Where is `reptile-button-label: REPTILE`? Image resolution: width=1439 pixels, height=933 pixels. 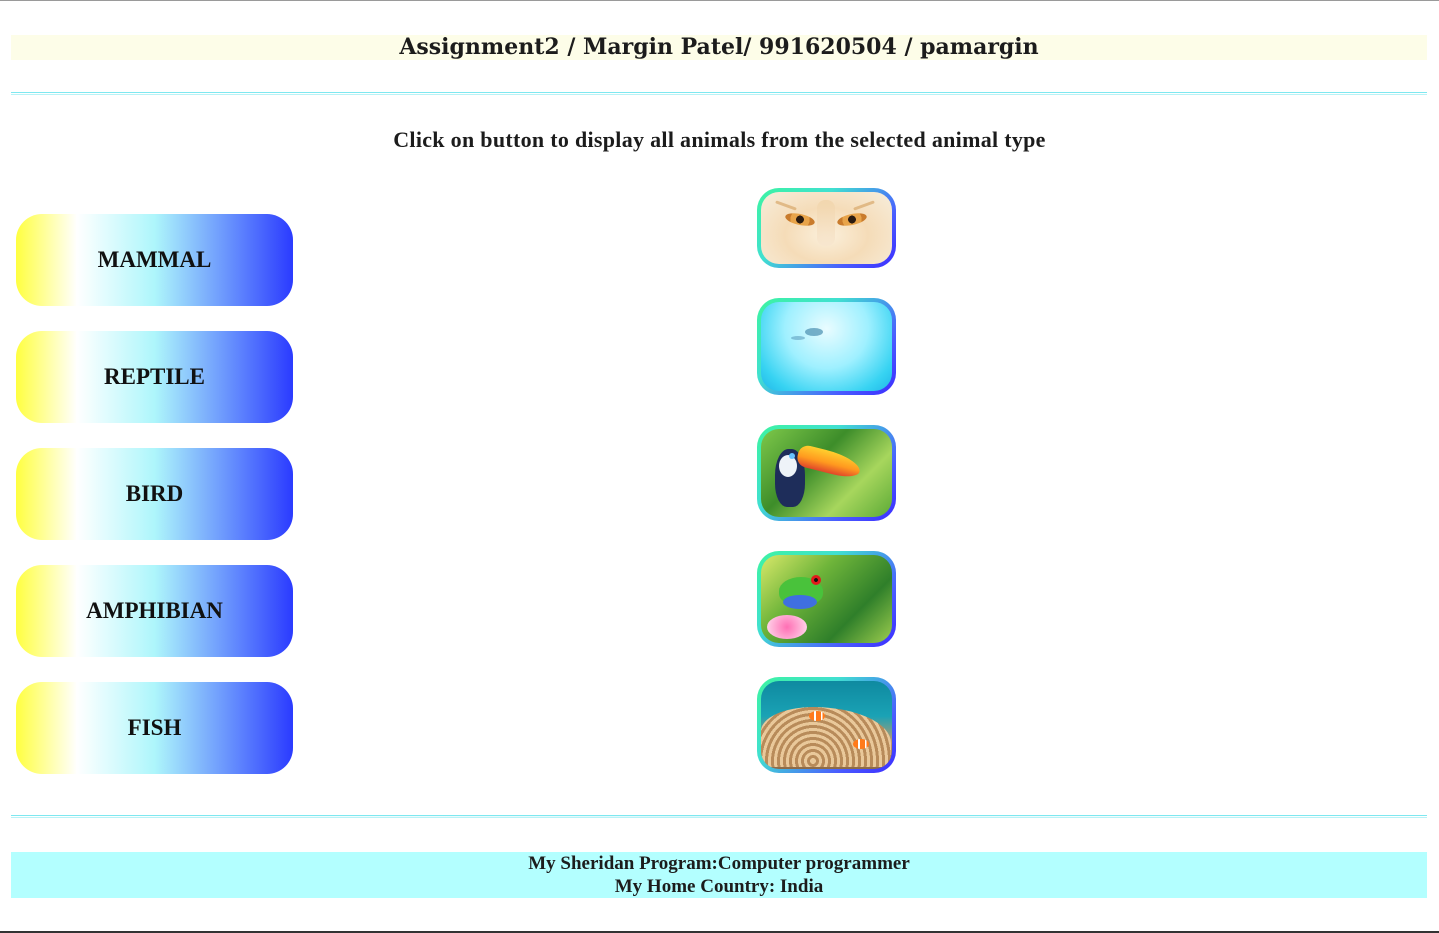 reptile-button-label: REPTILE is located at coordinates (154, 376).